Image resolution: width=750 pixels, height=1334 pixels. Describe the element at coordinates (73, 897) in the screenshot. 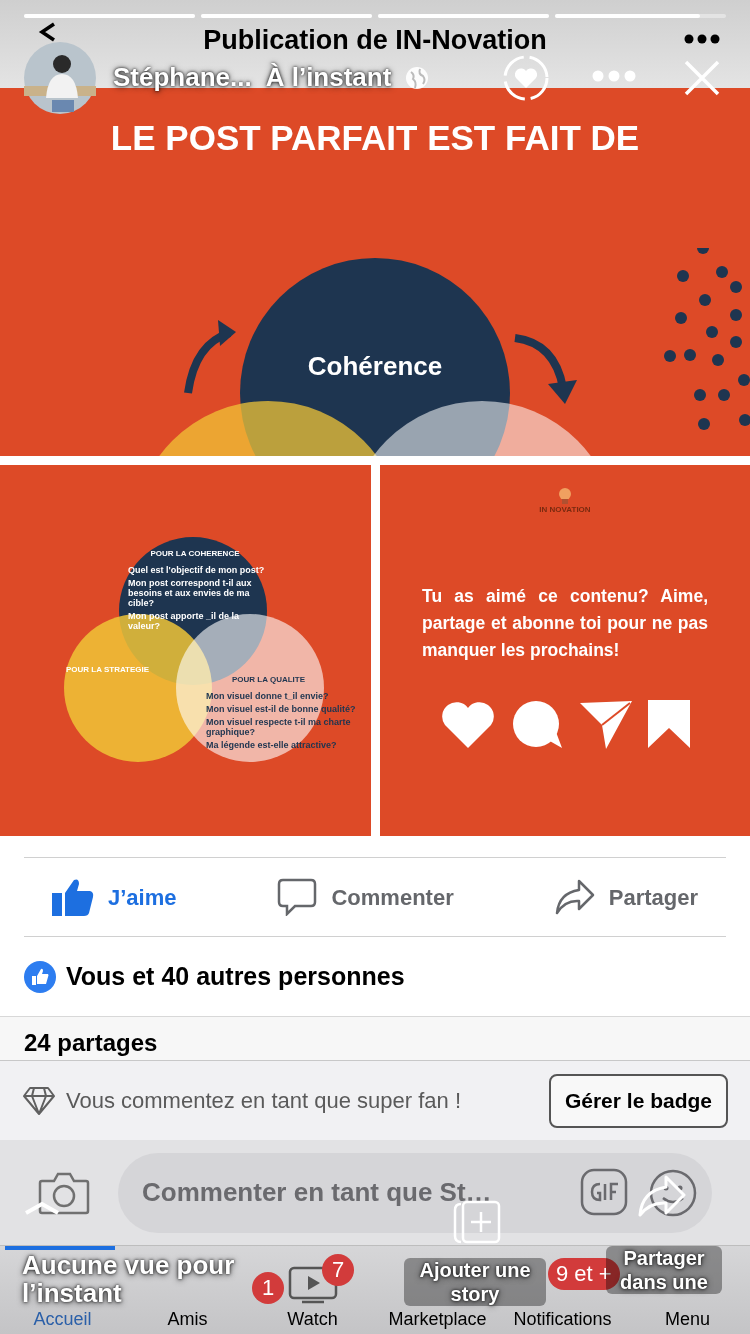

I see `thumbs-up-icon` at that location.